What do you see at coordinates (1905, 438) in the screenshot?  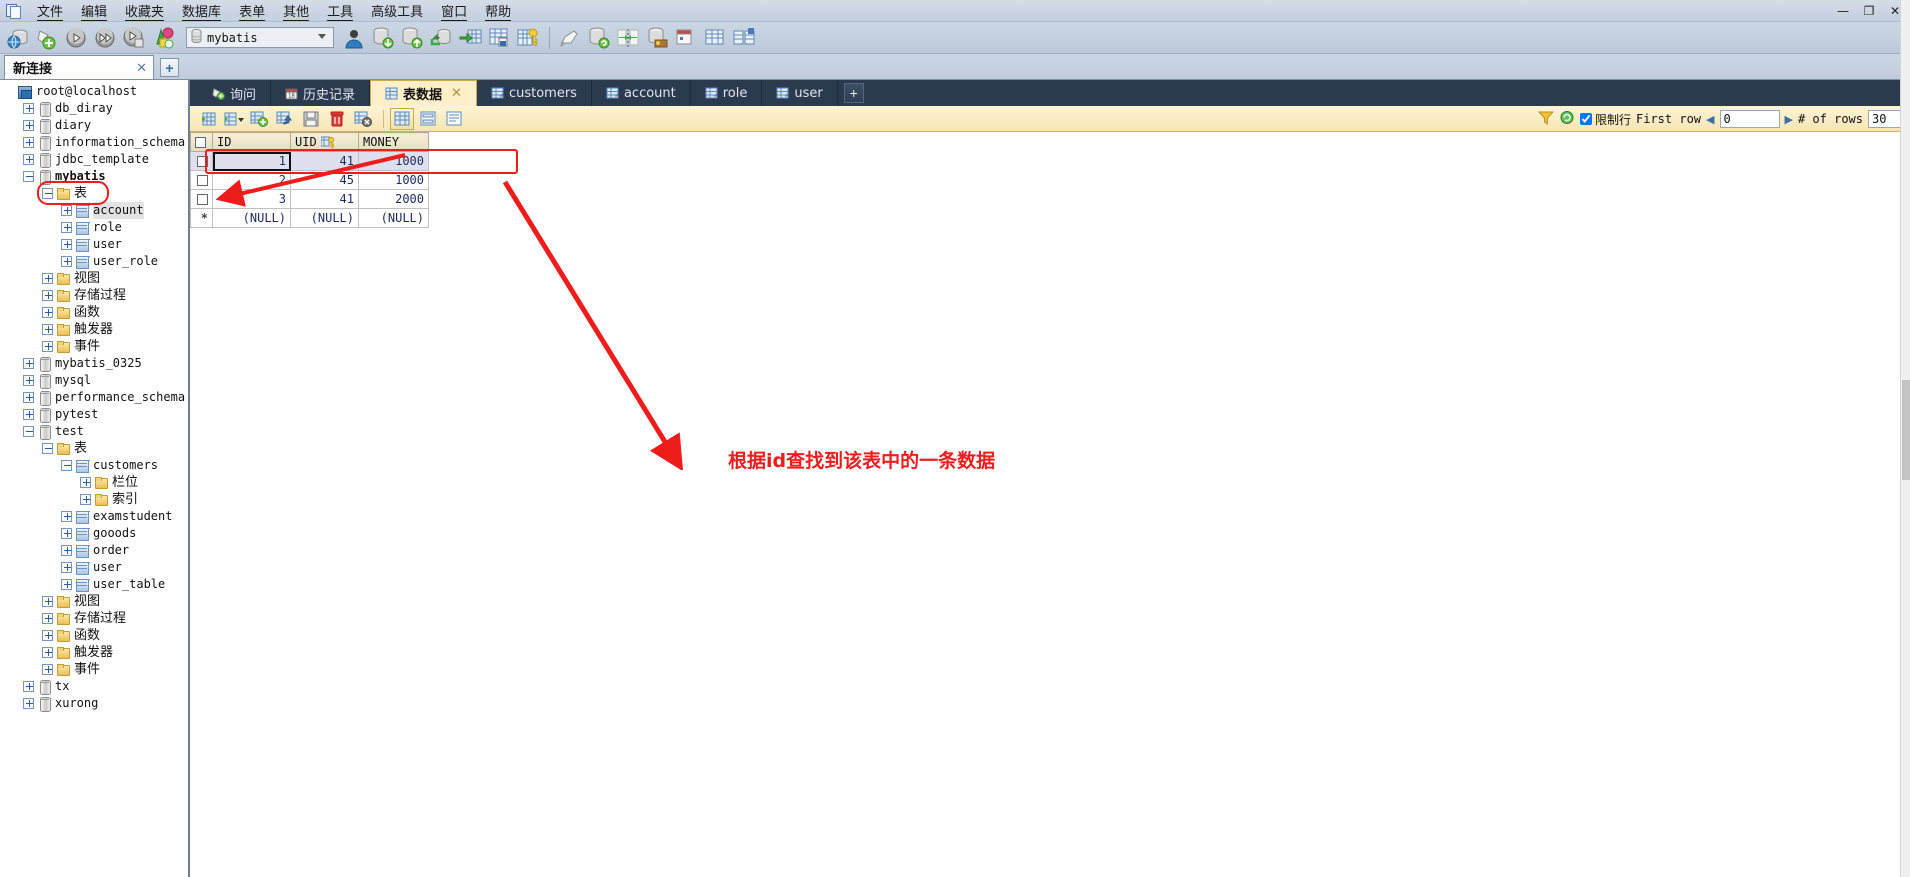 I see `vertical-scrollbar` at bounding box center [1905, 438].